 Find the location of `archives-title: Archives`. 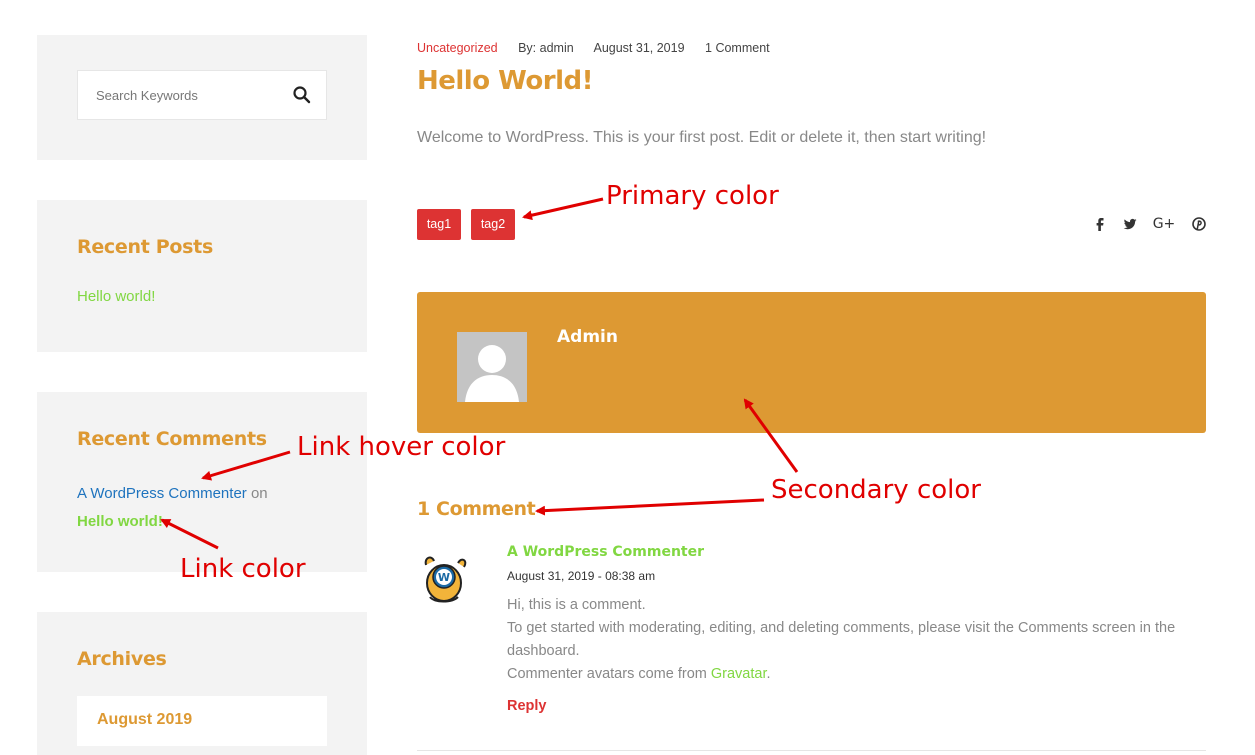

archives-title: Archives is located at coordinates (122, 659).